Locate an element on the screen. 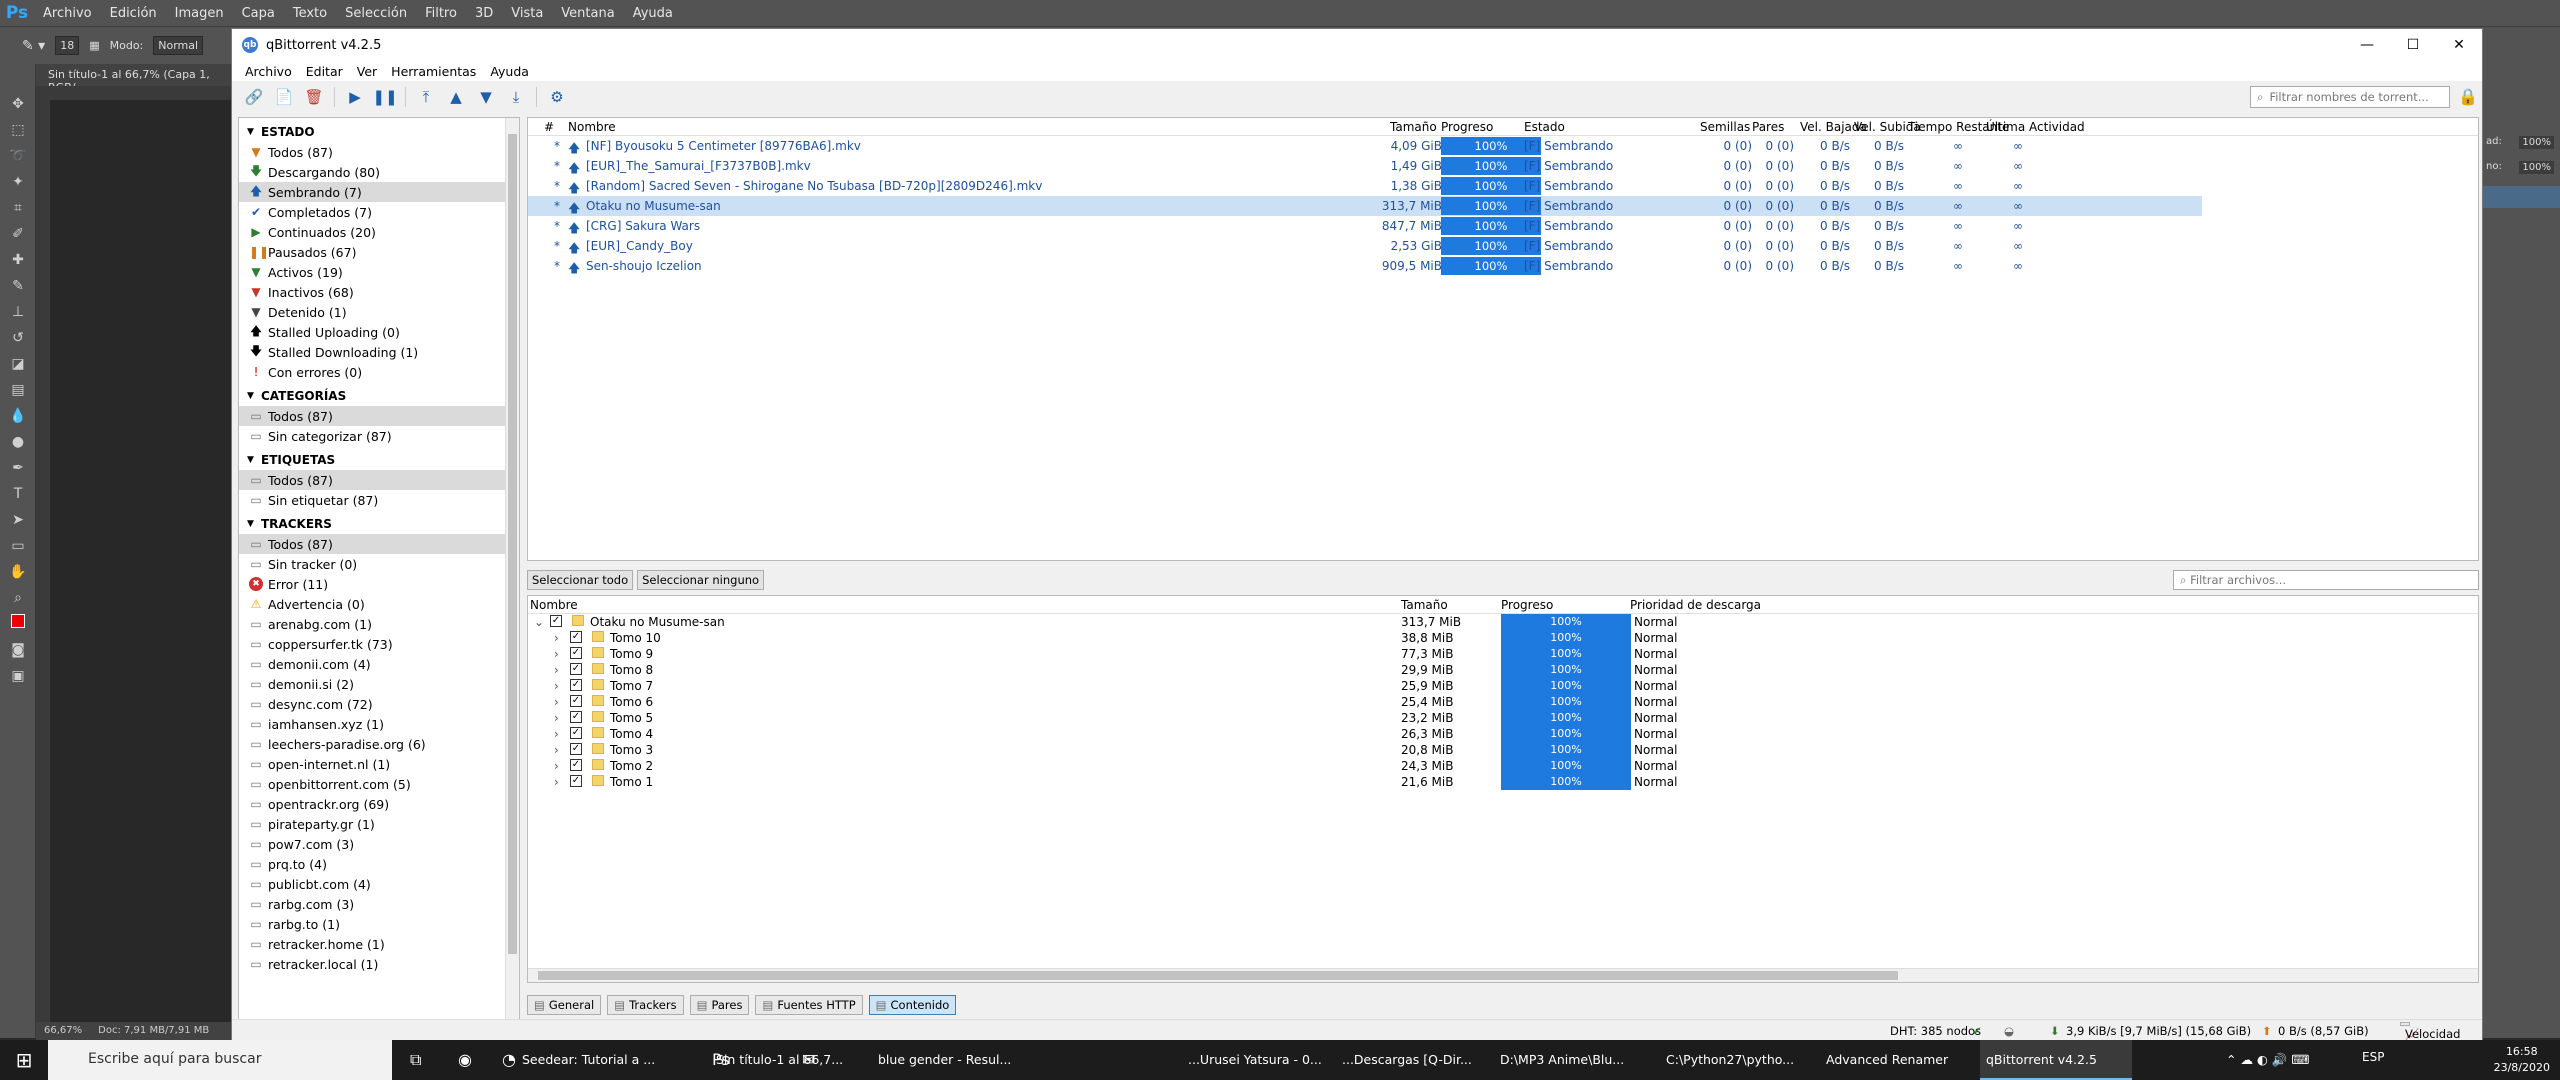 This screenshot has height=1080, width=2560. firefox-icon: ◔ is located at coordinates (506, 1060).